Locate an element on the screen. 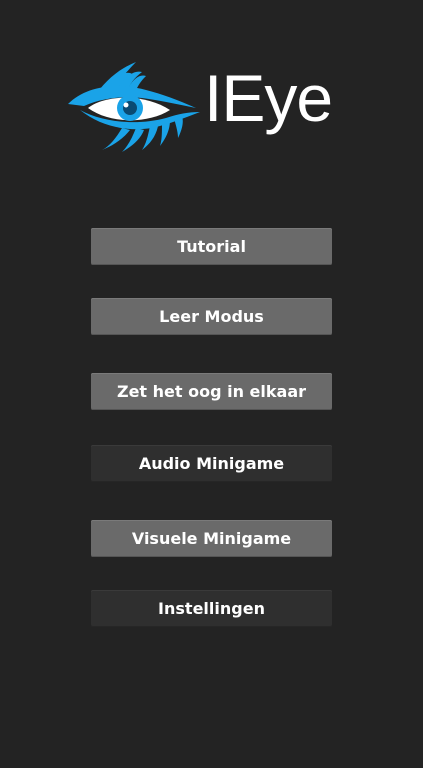 This screenshot has width=423, height=768. zet-het-oog-in-elkaar-button: Zet het oog in elkaar is located at coordinates (211, 391).